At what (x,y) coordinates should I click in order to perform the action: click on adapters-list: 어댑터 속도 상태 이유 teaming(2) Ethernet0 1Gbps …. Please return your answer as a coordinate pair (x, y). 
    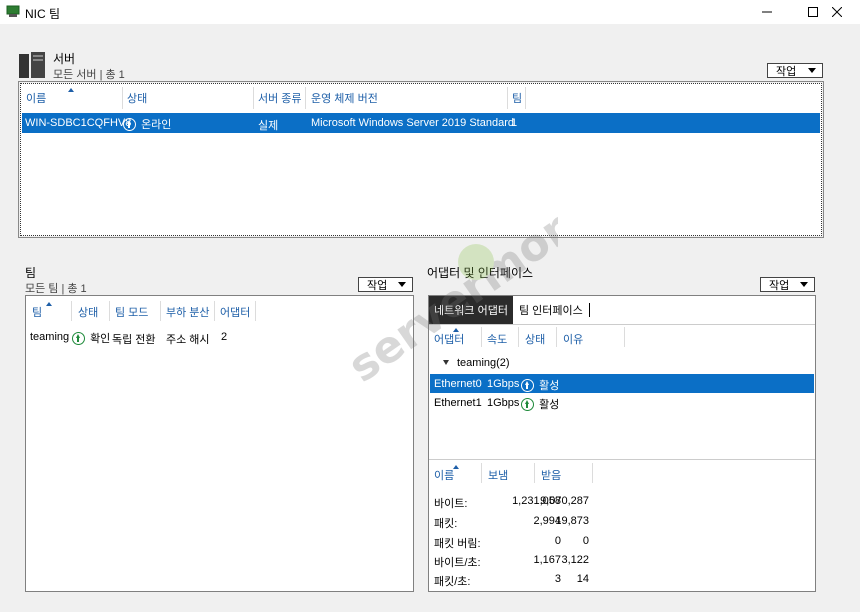
    Looking at the image, I should click on (622, 392).